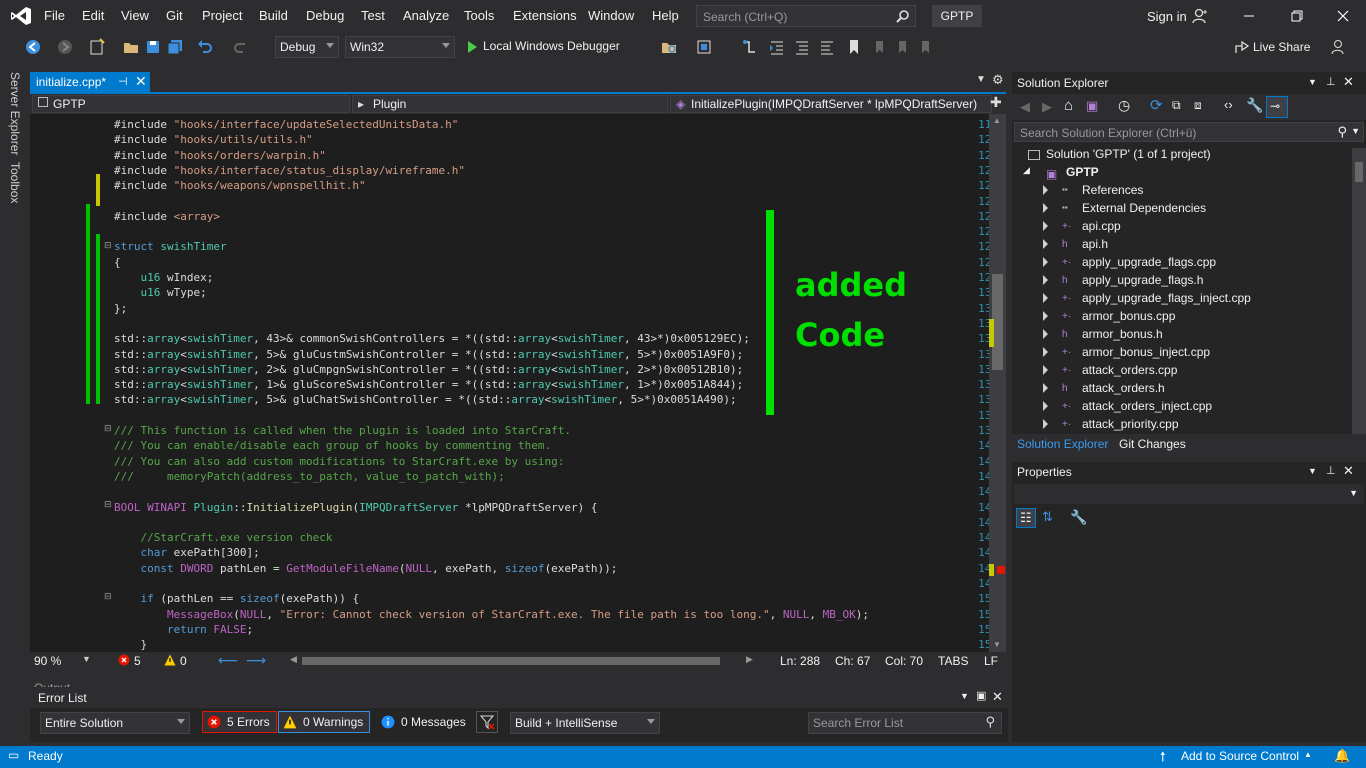  I want to click on code-line: return FALSE;, so click(183, 629).